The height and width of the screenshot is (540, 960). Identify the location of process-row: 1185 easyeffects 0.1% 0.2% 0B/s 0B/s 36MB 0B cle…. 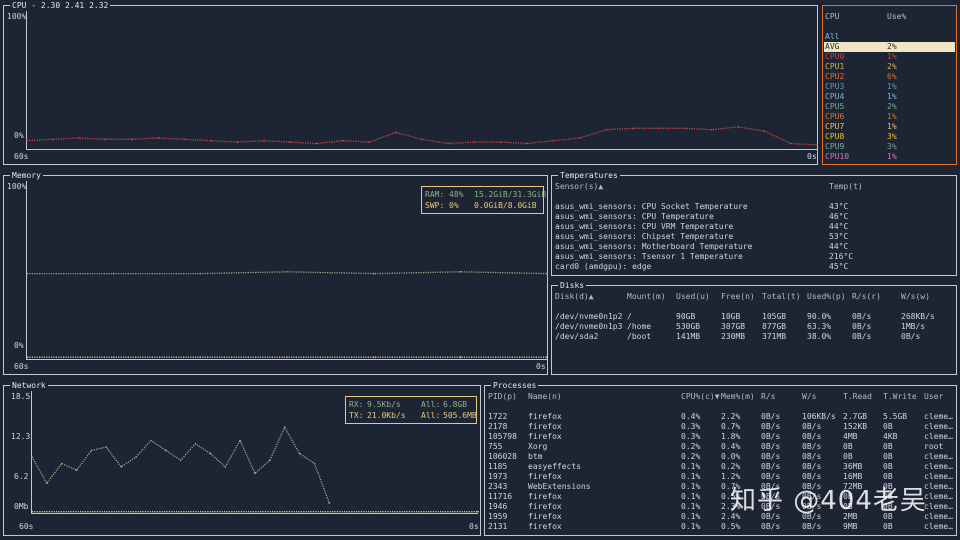
(720, 467).